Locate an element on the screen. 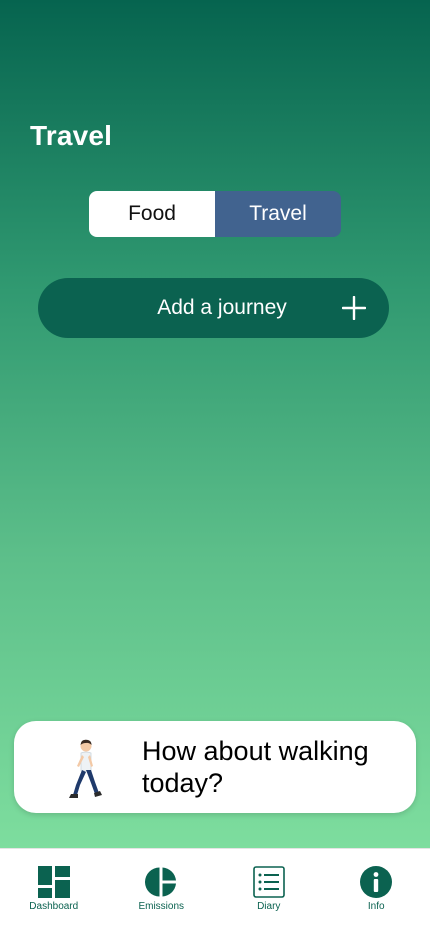 Image resolution: width=430 pixels, height=932 pixels. bottom-tab-bar: Dashboard Emissions Diary Info is located at coordinates (215, 890).